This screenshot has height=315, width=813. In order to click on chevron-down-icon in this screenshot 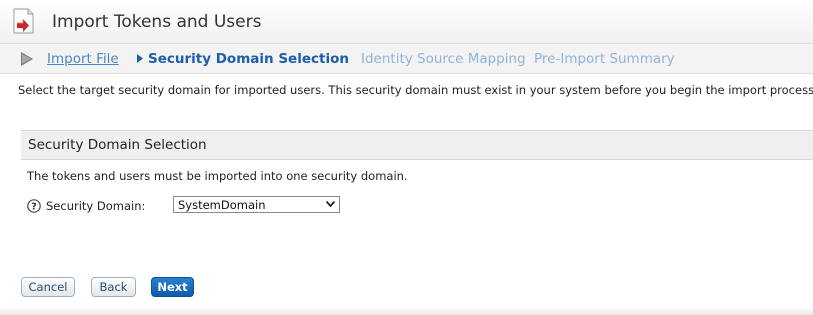, I will do `click(330, 204)`.